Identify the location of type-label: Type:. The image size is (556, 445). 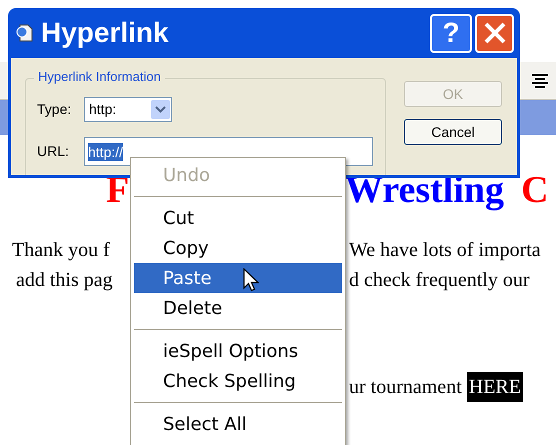
(54, 109).